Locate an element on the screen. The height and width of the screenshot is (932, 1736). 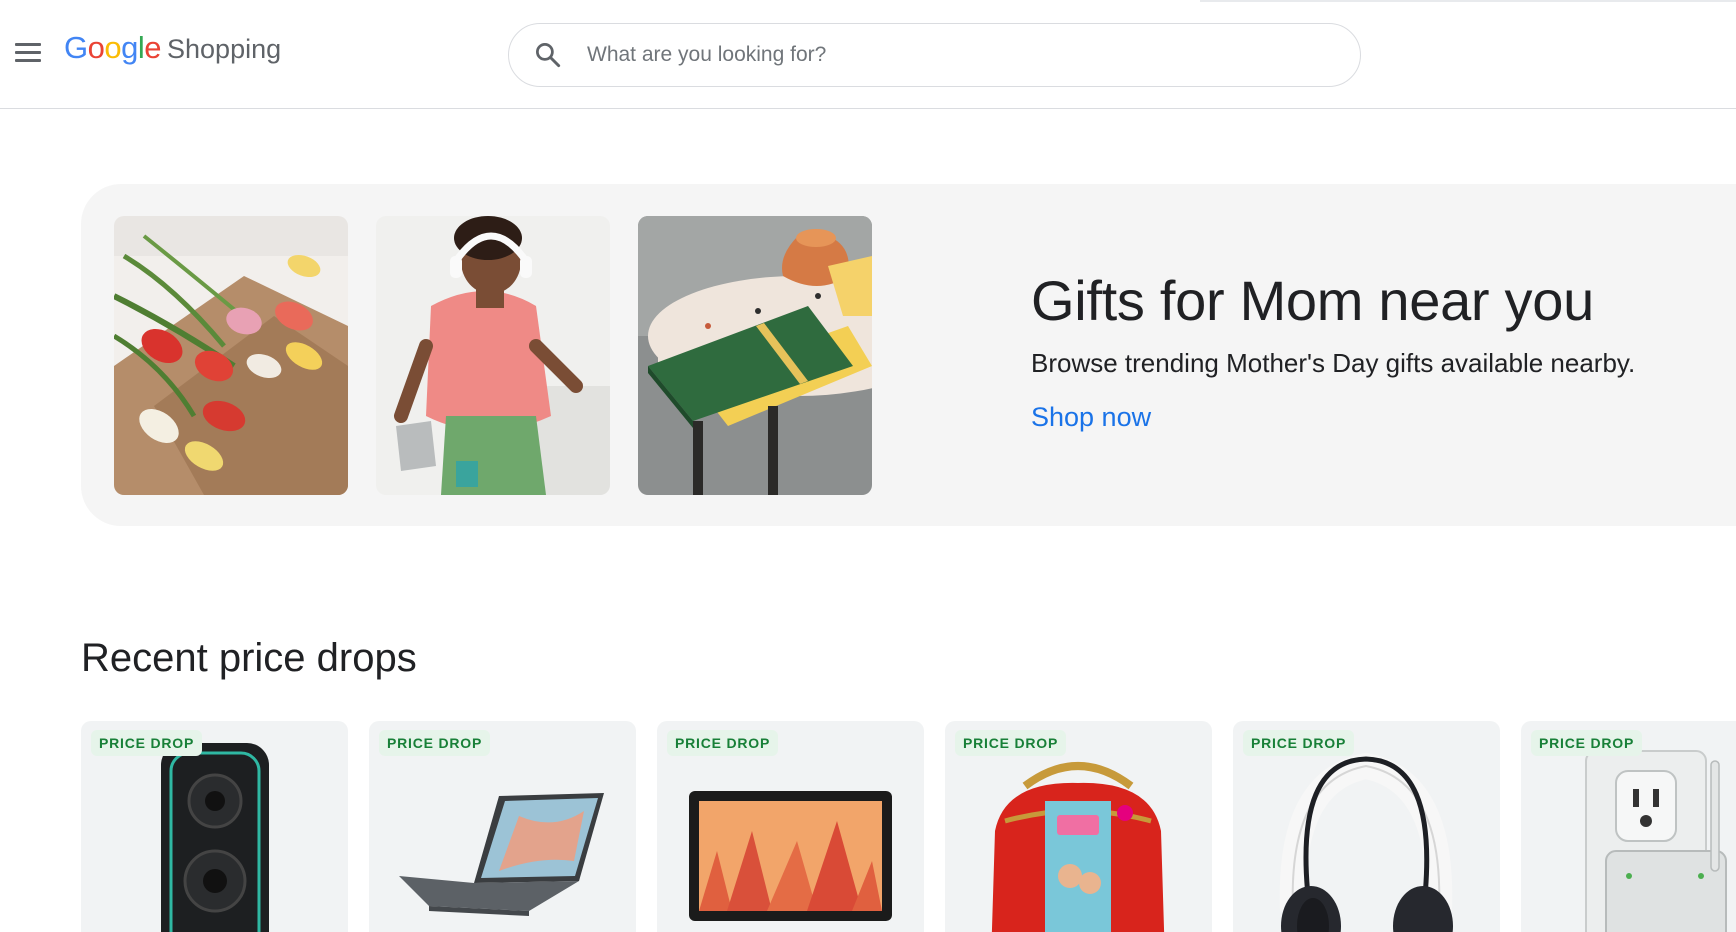
product-card-tablet: PRICE DROP is located at coordinates (790, 826).